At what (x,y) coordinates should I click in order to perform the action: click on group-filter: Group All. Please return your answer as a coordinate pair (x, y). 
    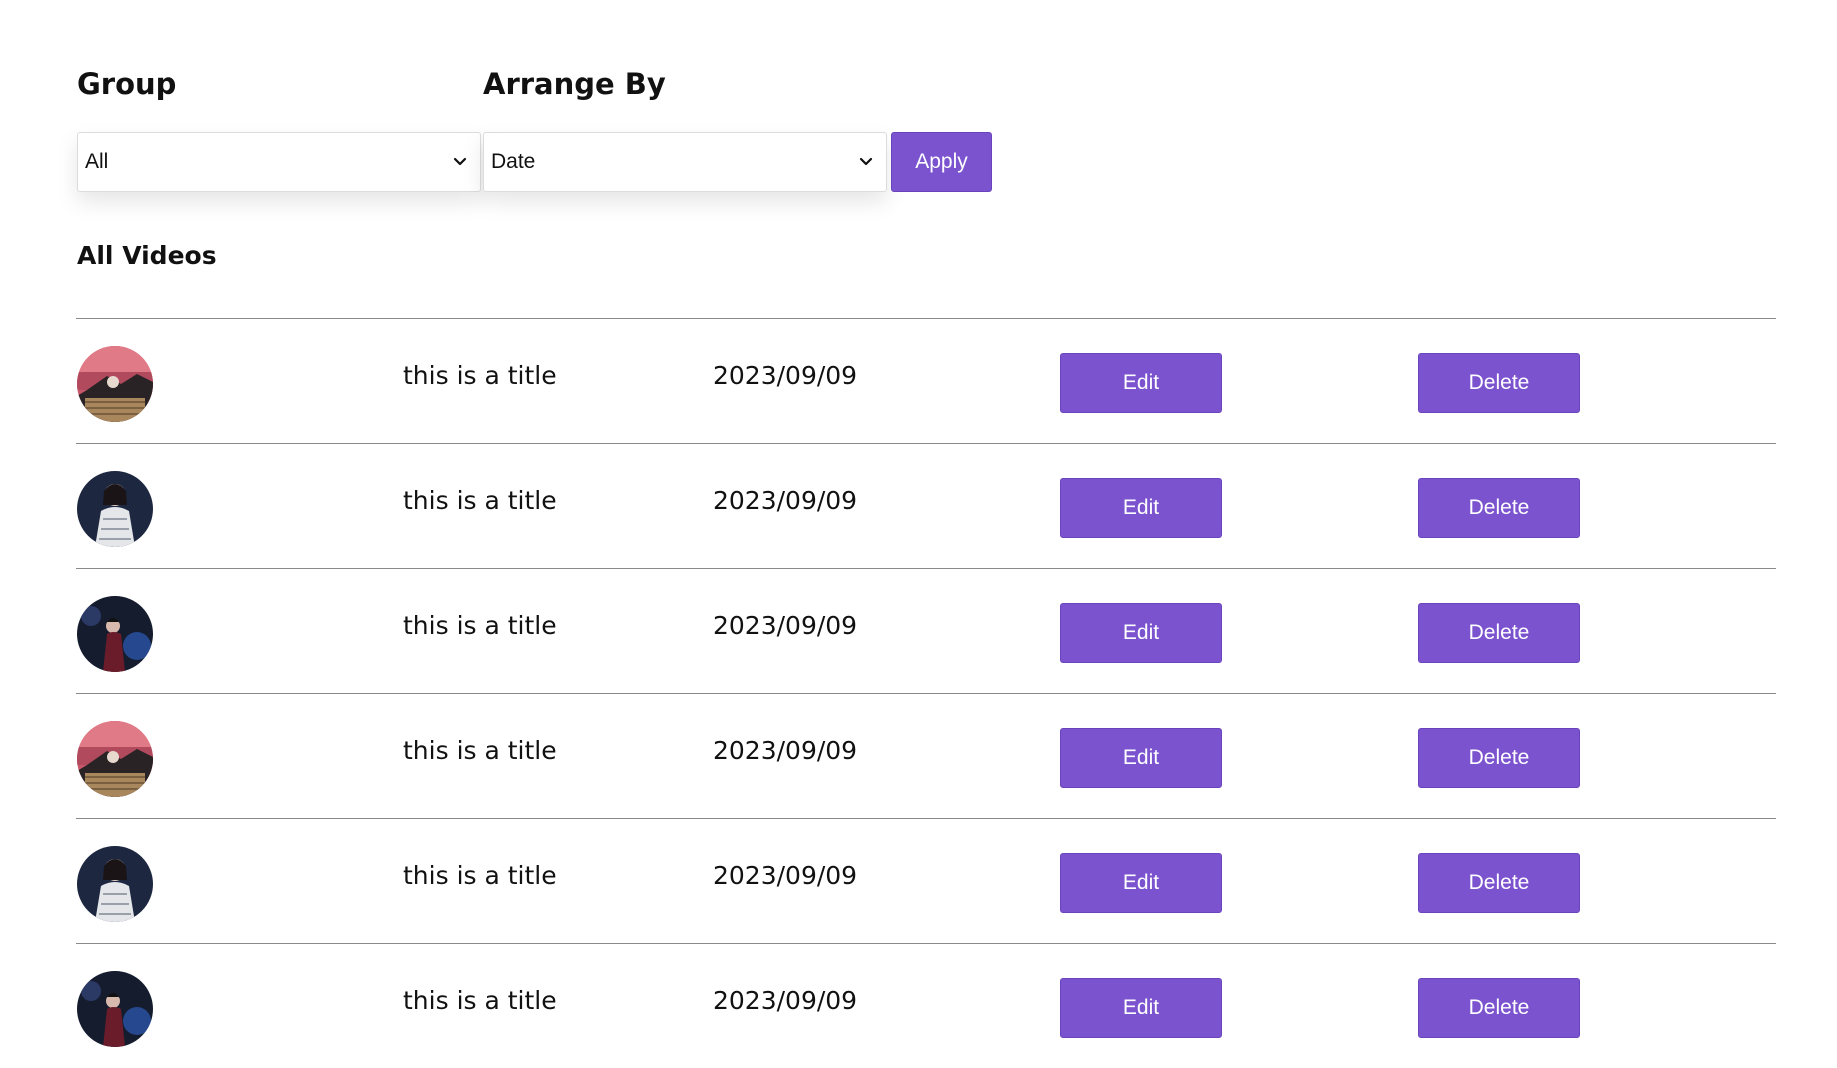
    Looking at the image, I should click on (280, 128).